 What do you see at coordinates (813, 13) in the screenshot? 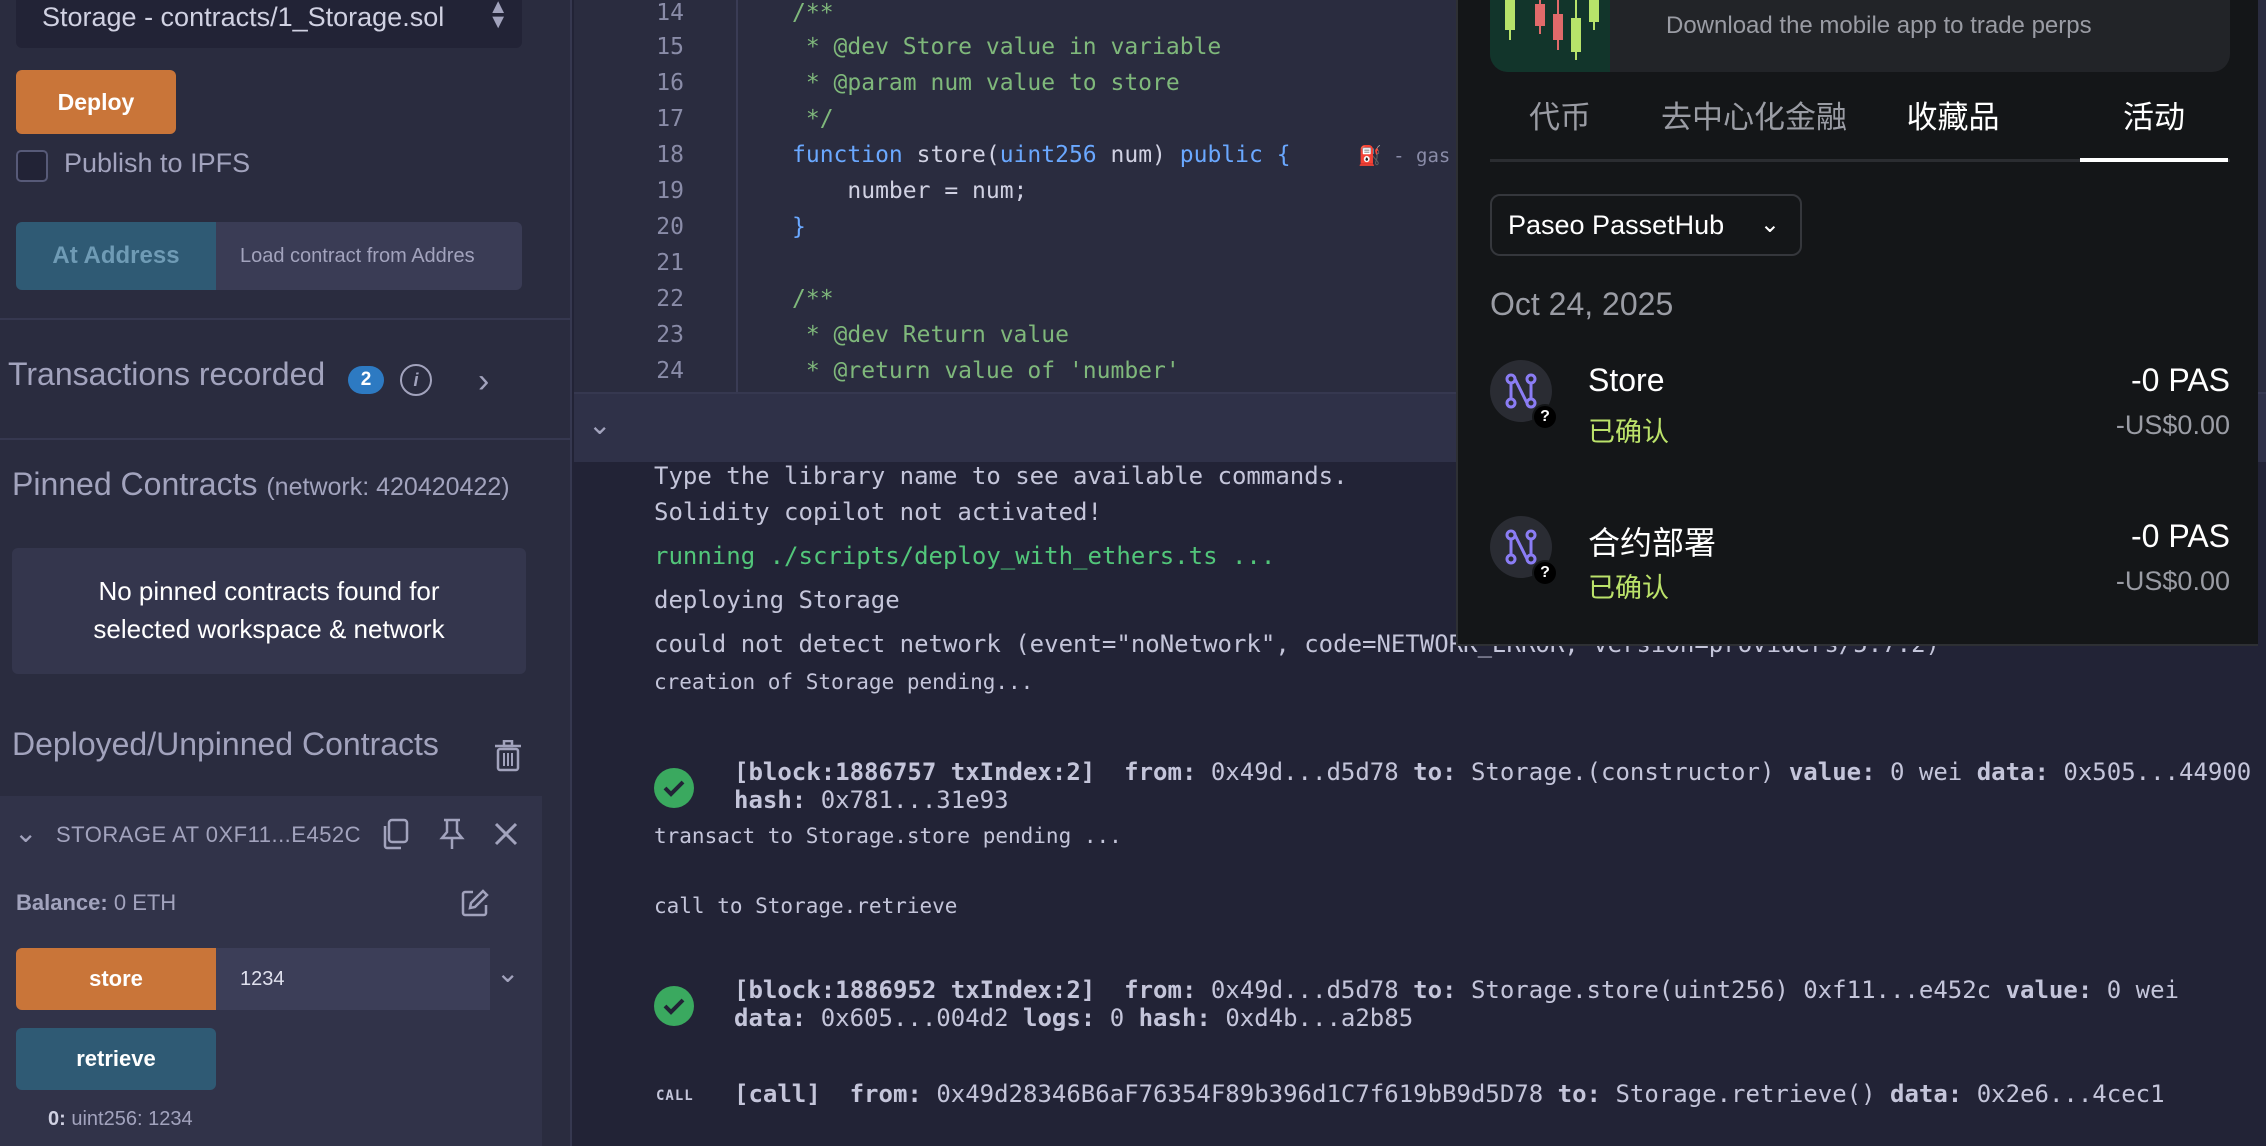
I see `code-line: /**` at bounding box center [813, 13].